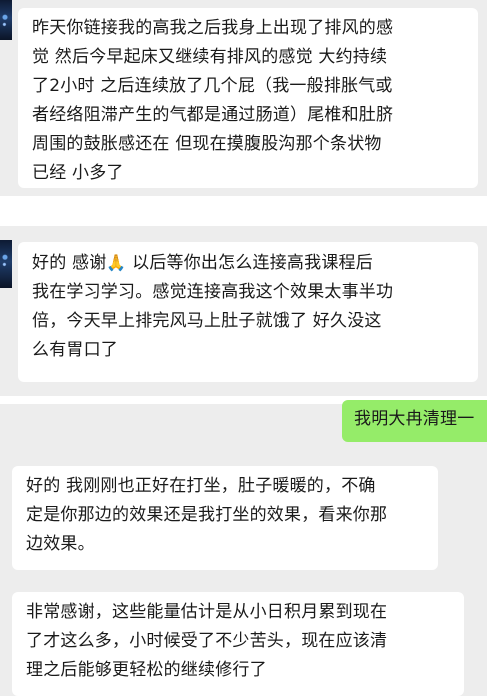 The height and width of the screenshot is (696, 487). I want to click on chat-gap, so click(243, 211).